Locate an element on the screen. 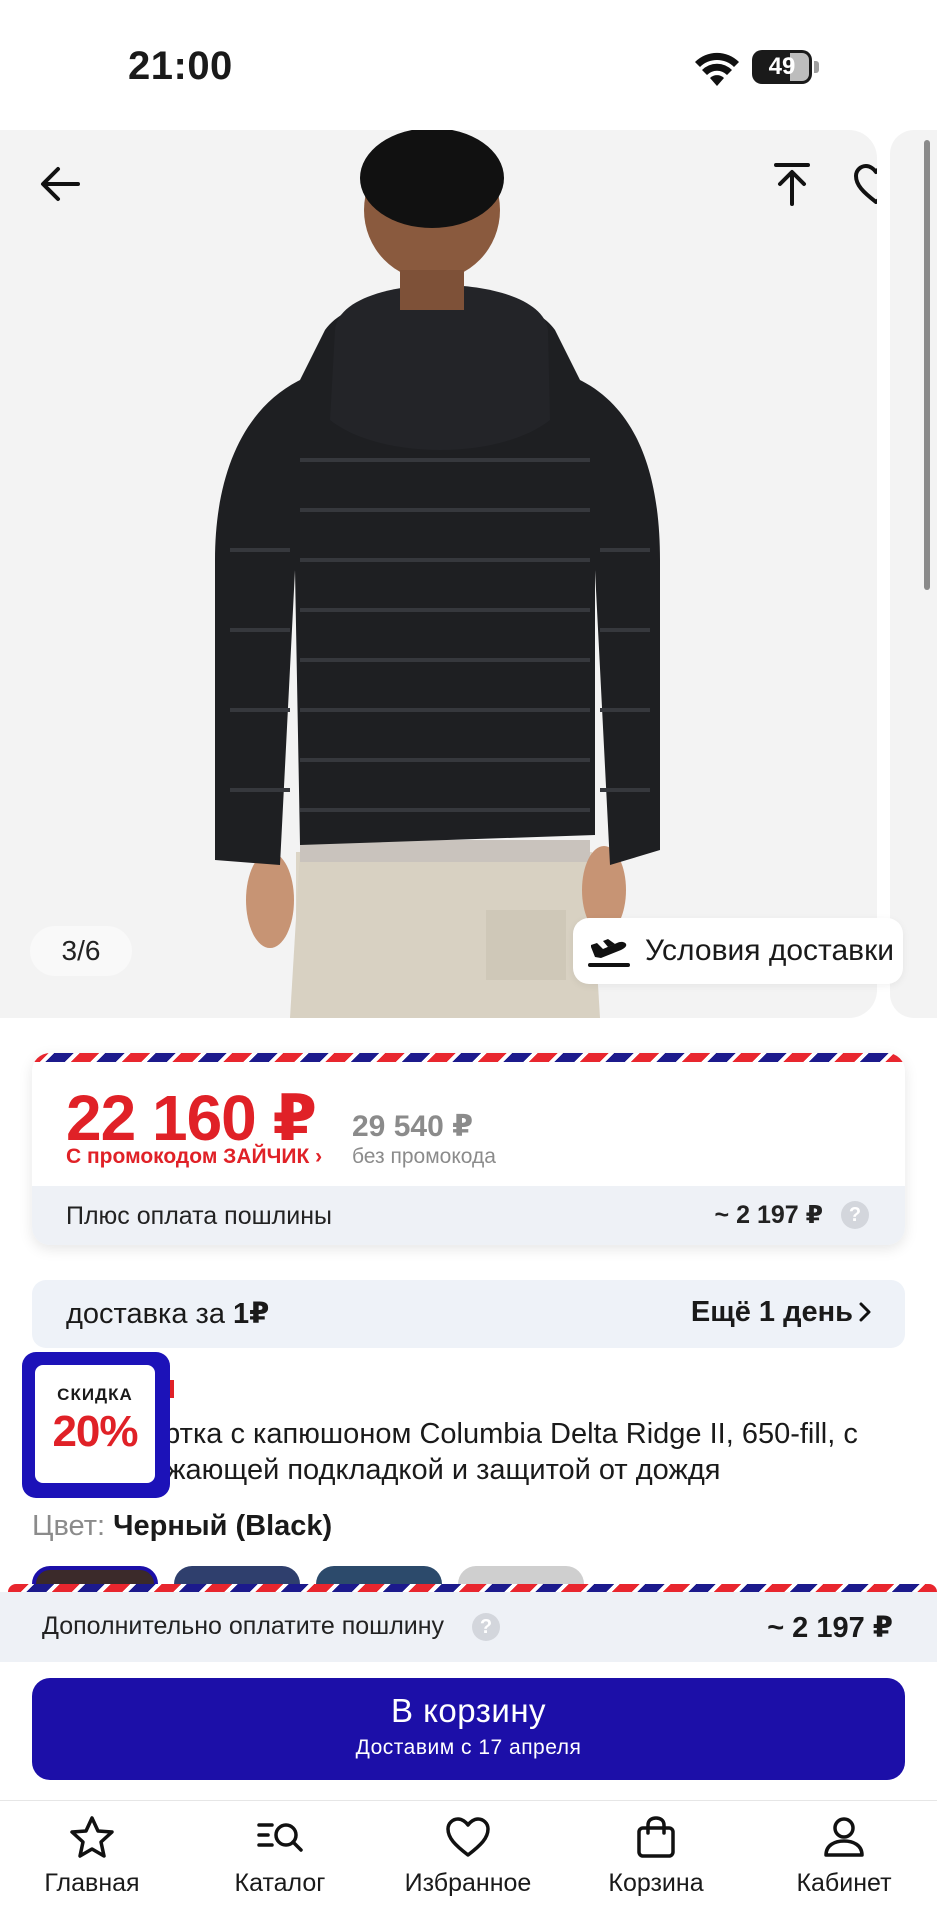 This screenshot has width=937, height=1921. favorite-button is located at coordinates (861, 184).